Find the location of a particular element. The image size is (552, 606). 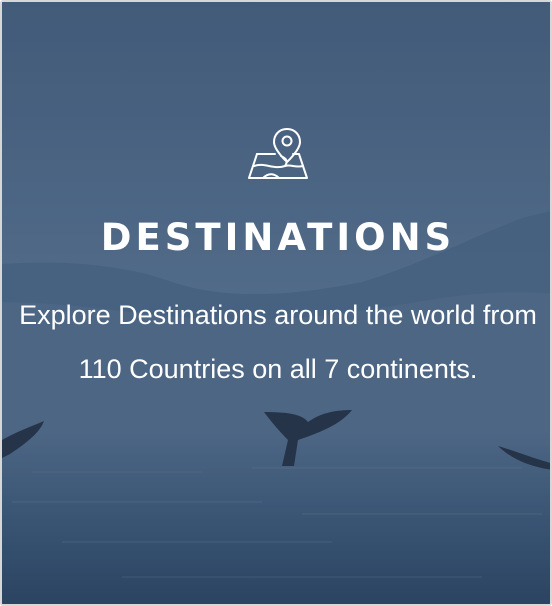

map-pin-icon is located at coordinates (278, 153).